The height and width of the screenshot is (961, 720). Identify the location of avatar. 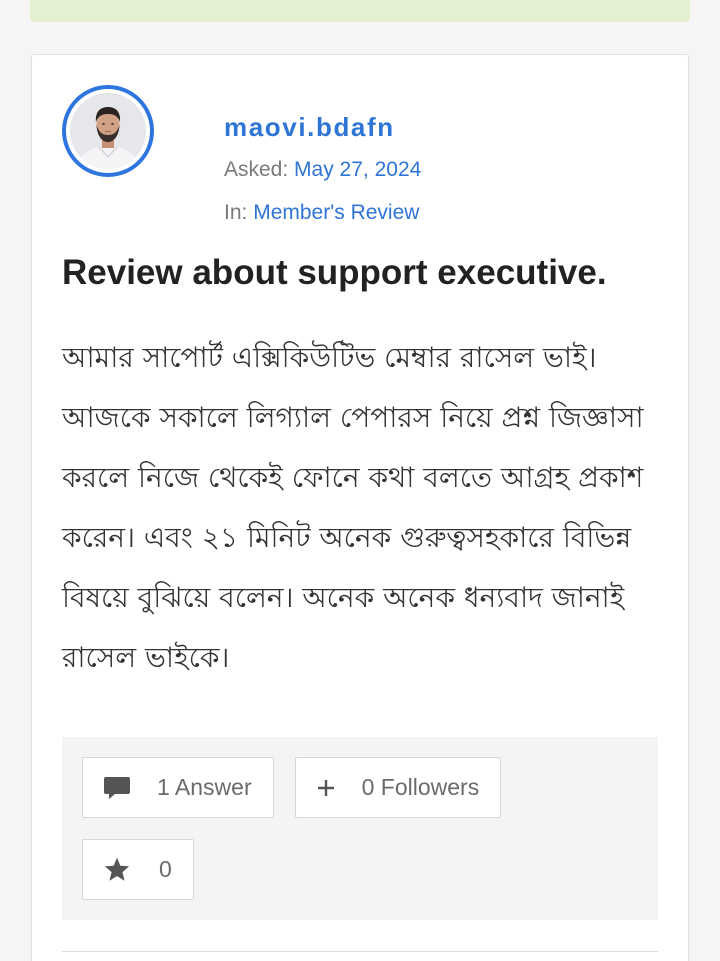
(108, 131).